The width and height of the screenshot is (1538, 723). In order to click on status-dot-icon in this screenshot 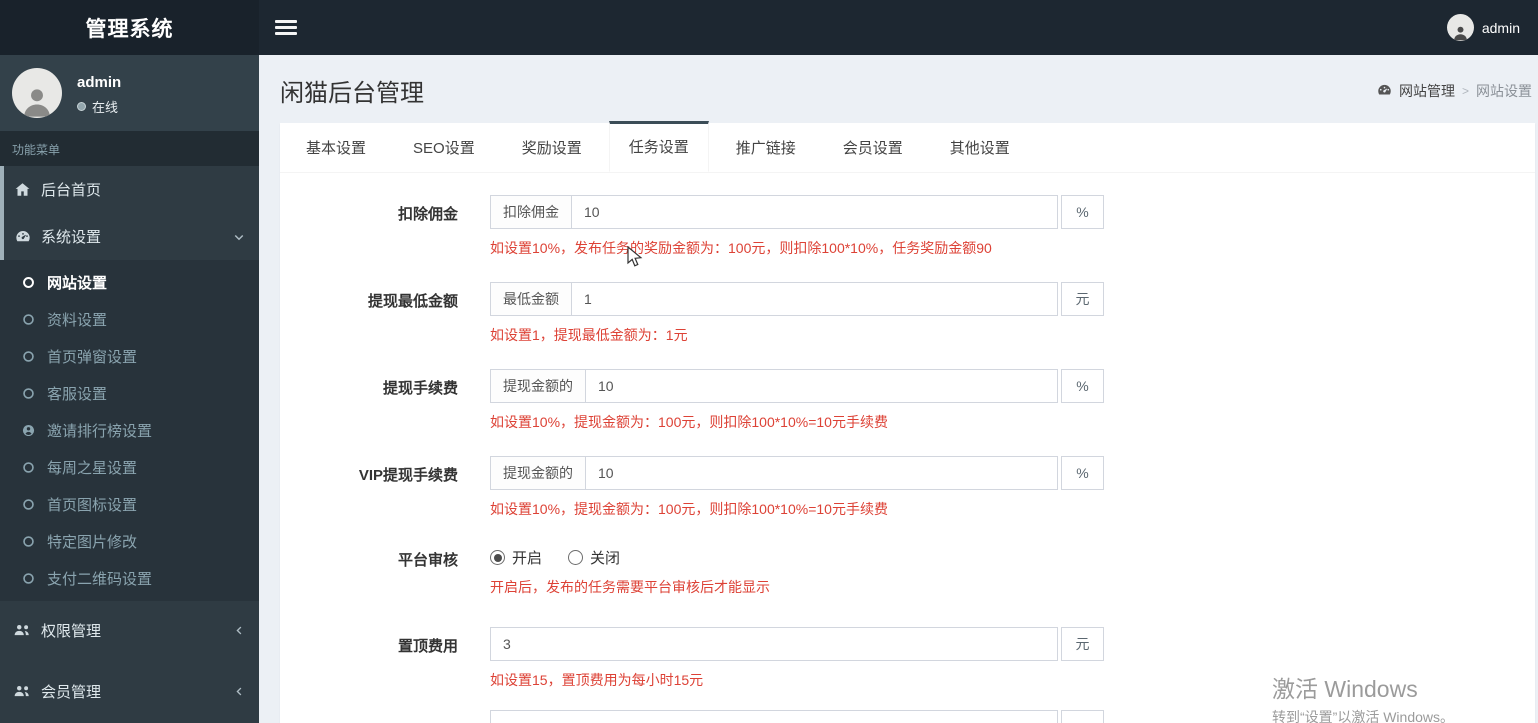, I will do `click(81, 106)`.